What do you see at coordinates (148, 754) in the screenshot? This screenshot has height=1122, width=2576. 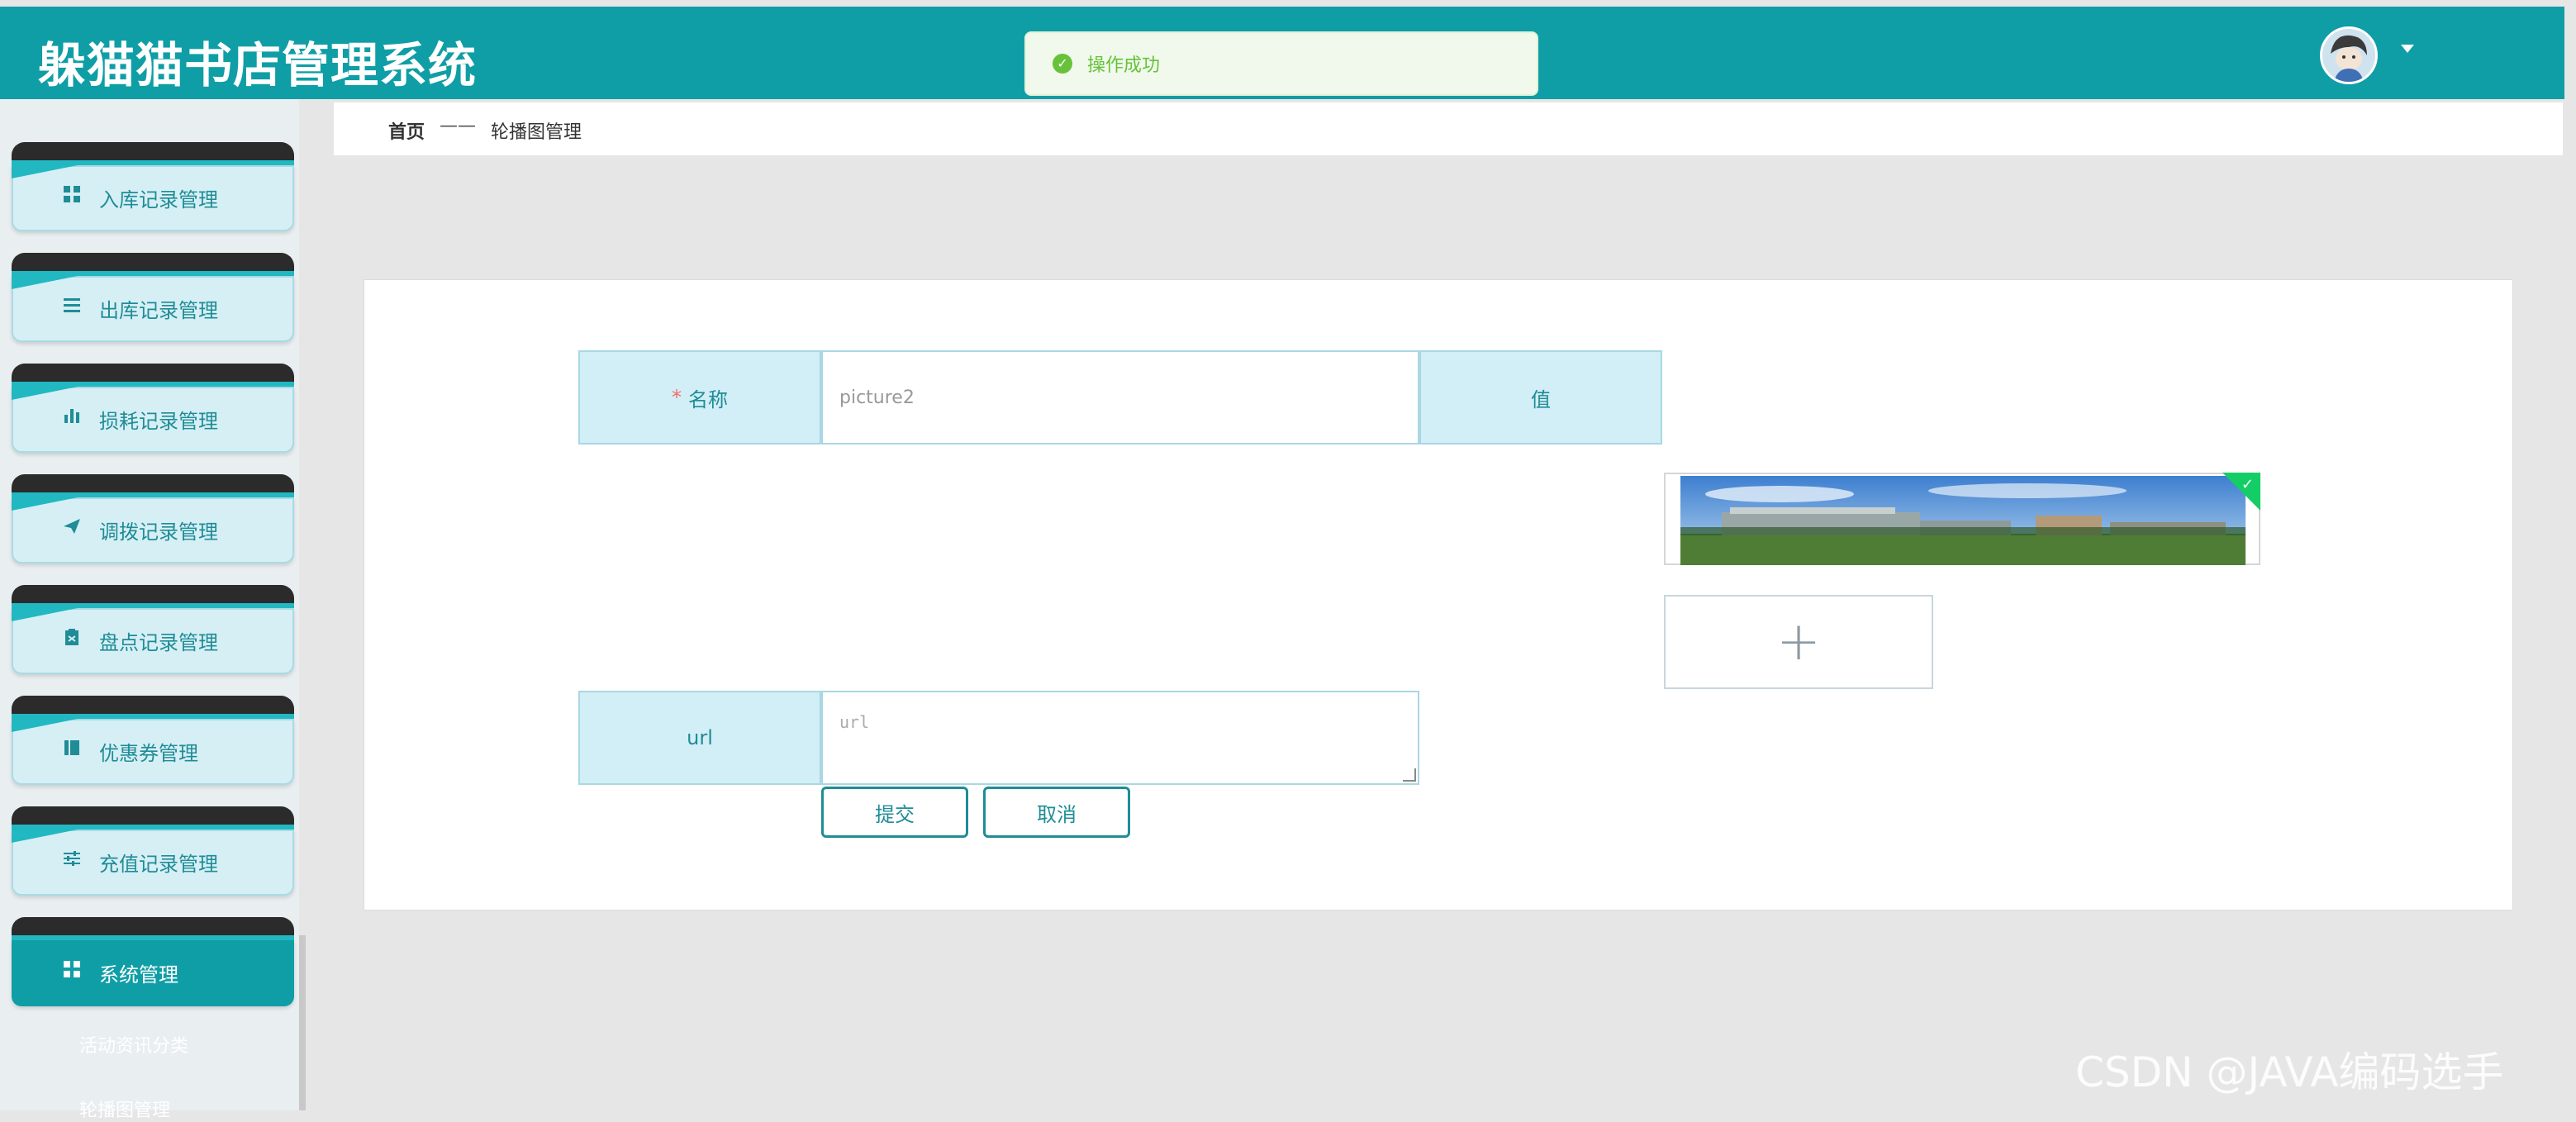 I see `sidebar-item-label: 优惠券管理` at bounding box center [148, 754].